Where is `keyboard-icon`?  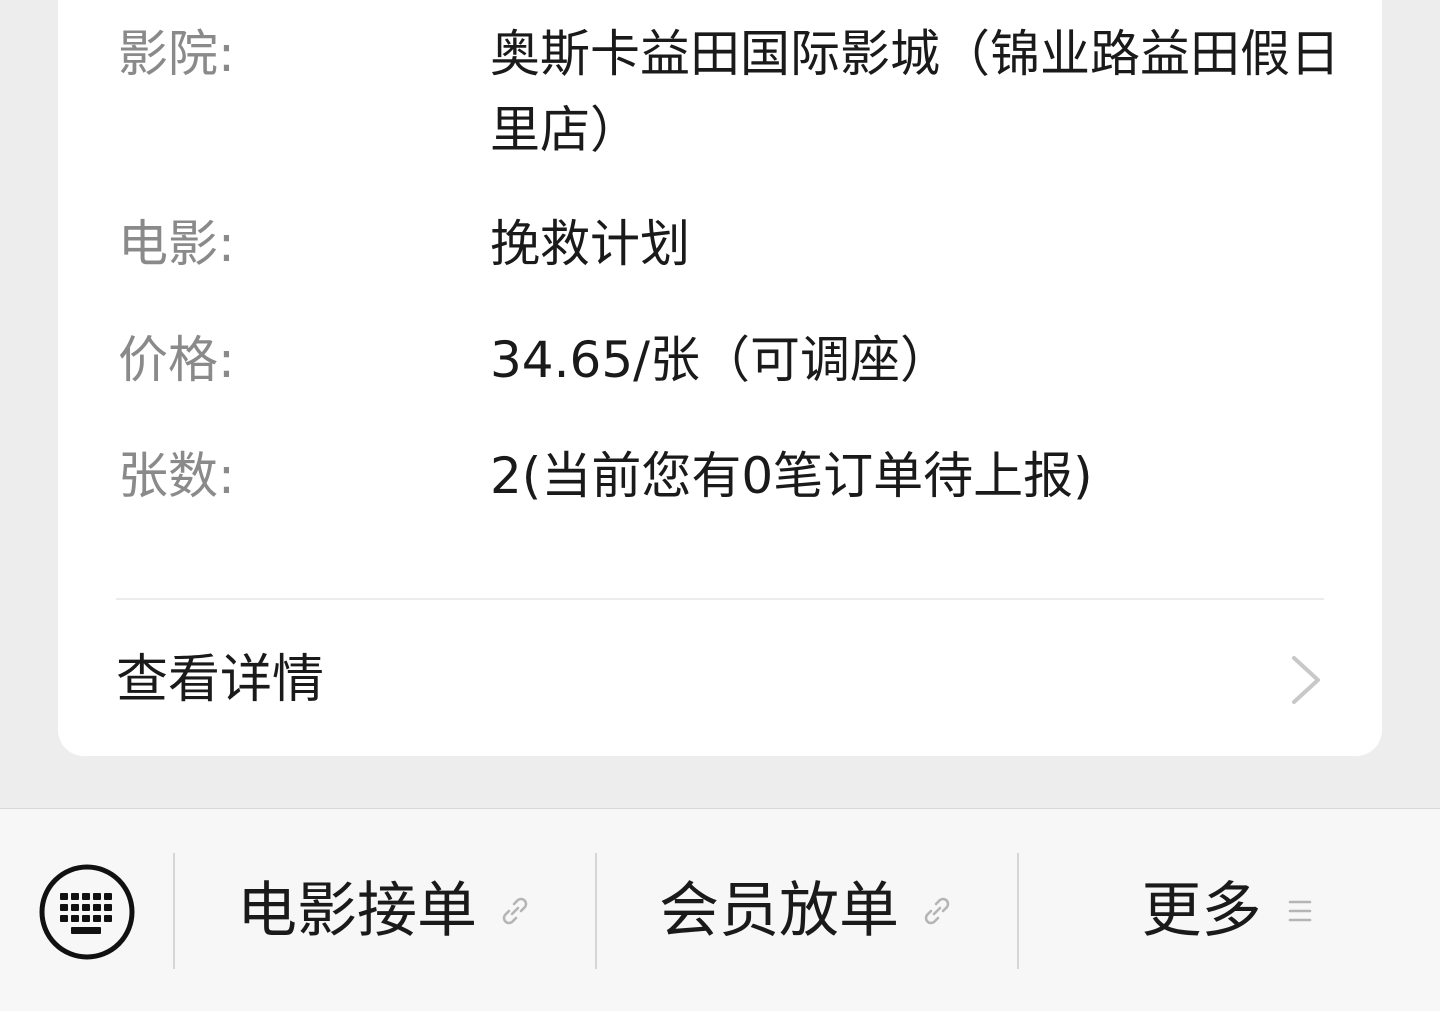 keyboard-icon is located at coordinates (87, 912).